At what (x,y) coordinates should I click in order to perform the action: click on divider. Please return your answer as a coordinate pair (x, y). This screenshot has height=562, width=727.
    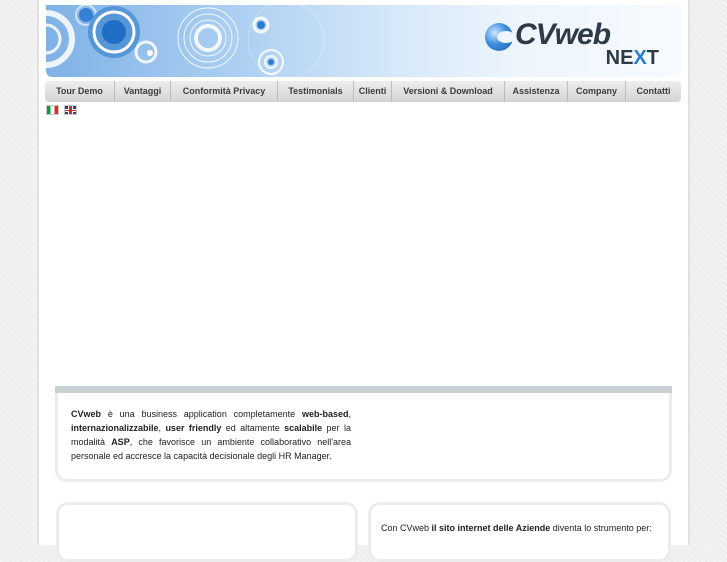
    Looking at the image, I should click on (363, 389).